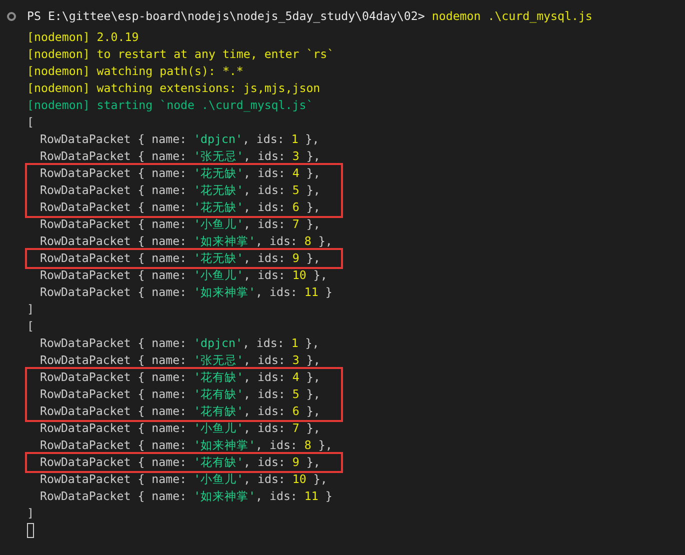  What do you see at coordinates (173, 88) in the screenshot?
I see `log-line: [nodemon] watching extensions: js,mjs,json` at bounding box center [173, 88].